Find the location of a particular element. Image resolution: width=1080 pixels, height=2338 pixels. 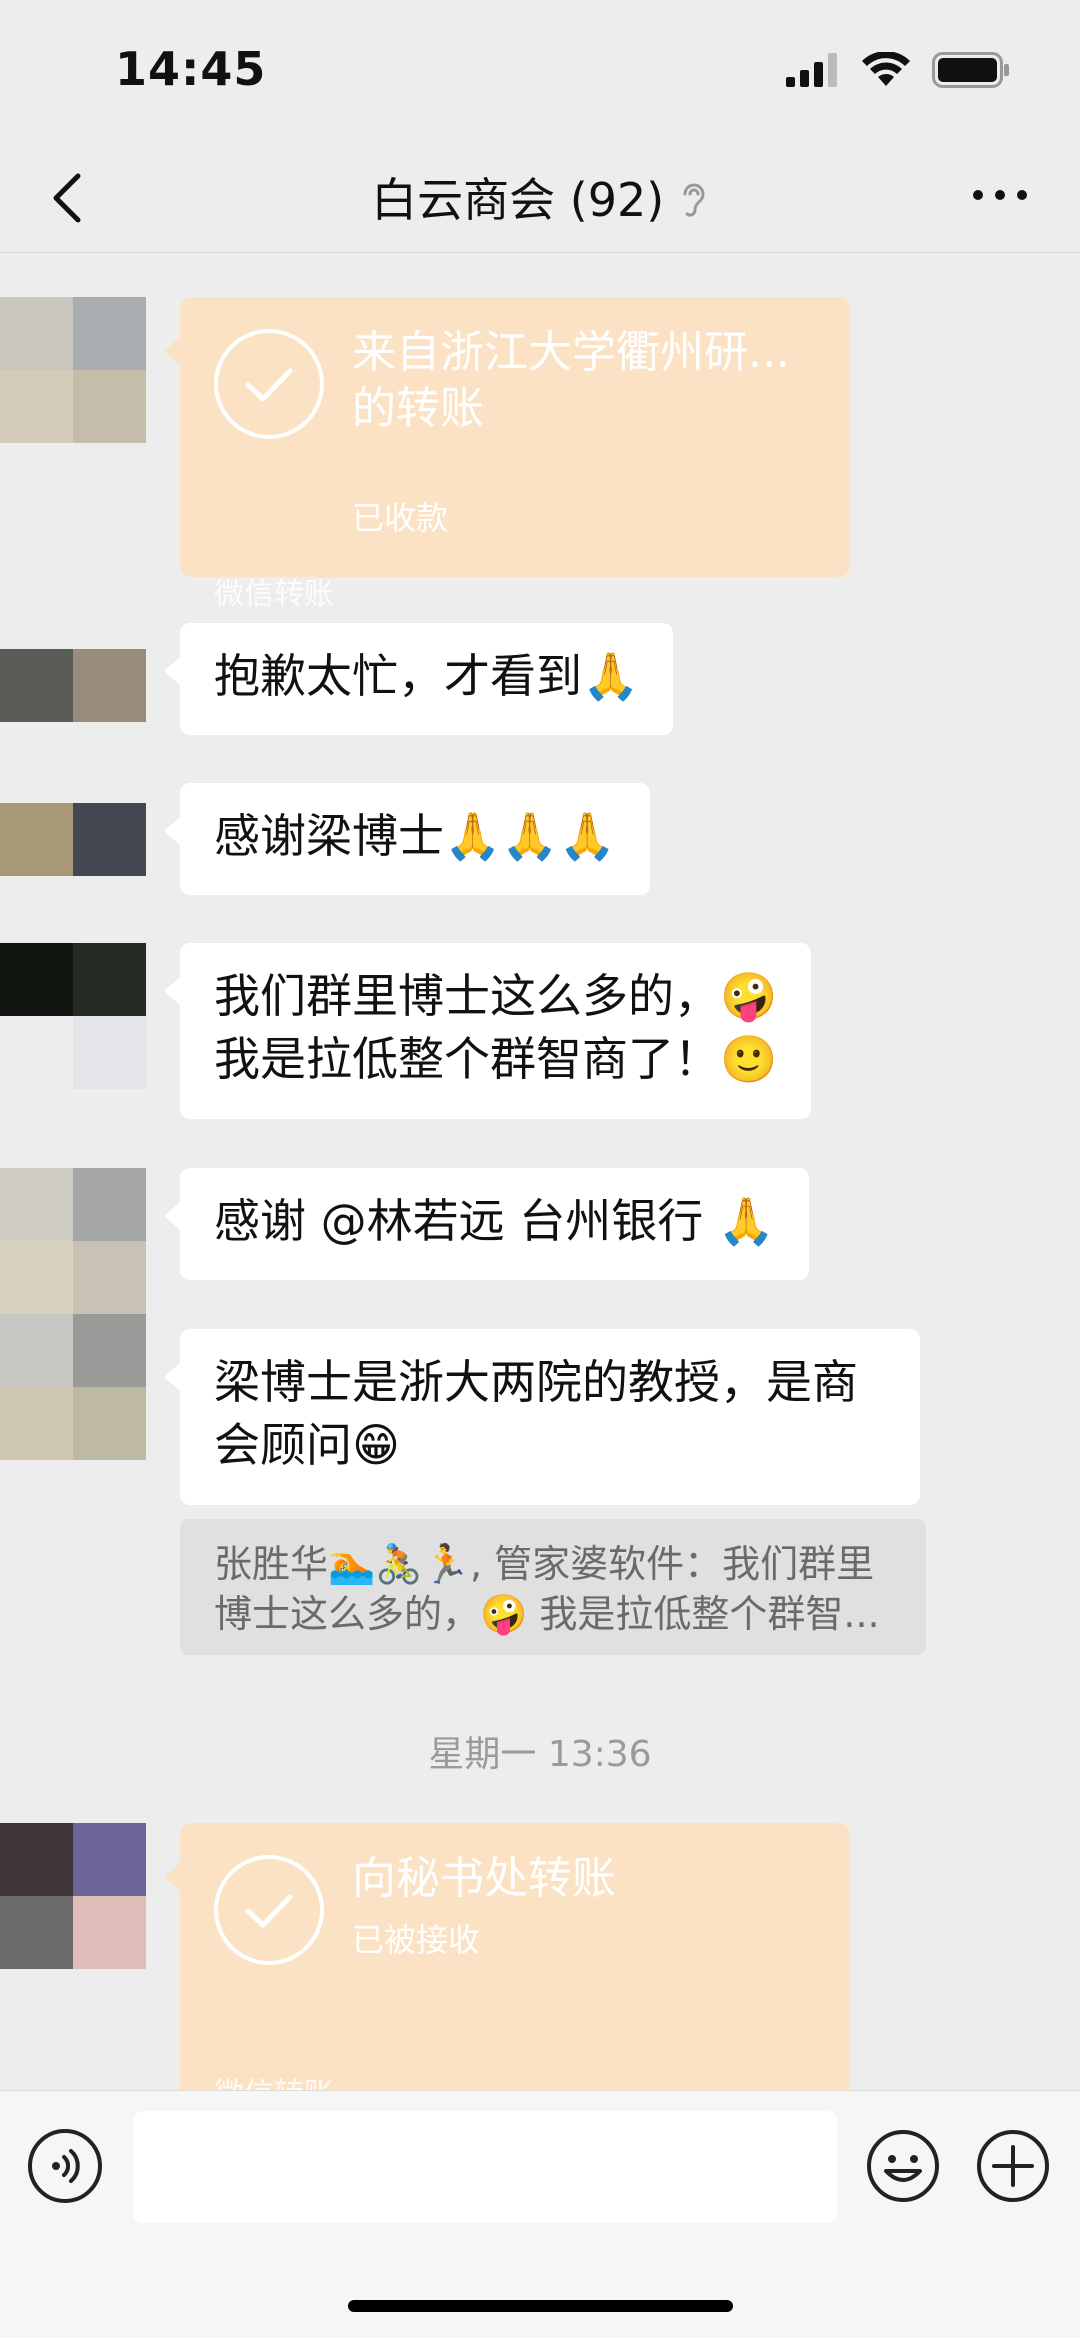

ear-icon is located at coordinates (694, 200).